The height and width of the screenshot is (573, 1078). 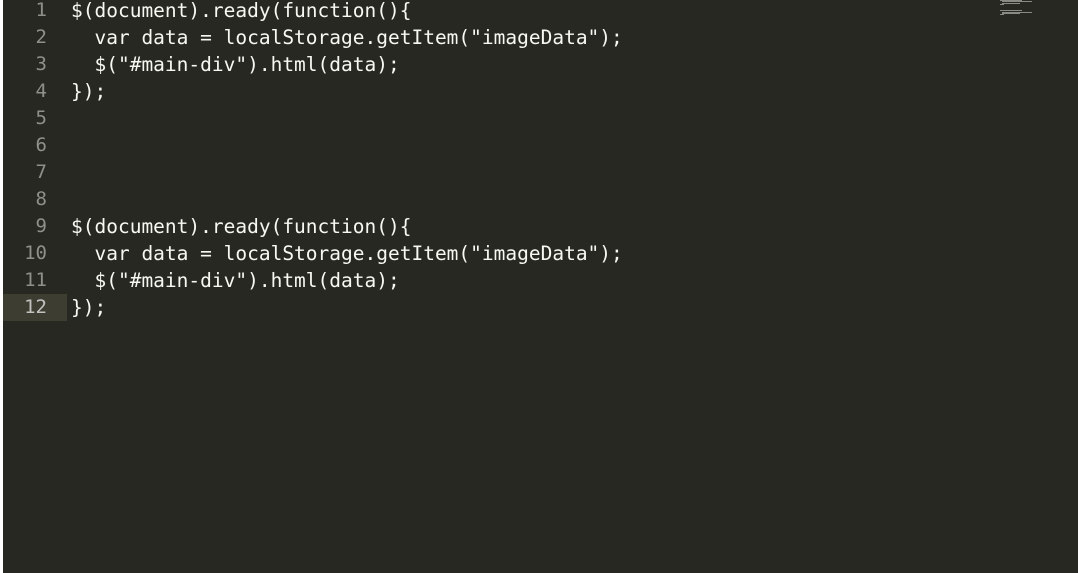 What do you see at coordinates (41, 199) in the screenshot?
I see `line-number: 8` at bounding box center [41, 199].